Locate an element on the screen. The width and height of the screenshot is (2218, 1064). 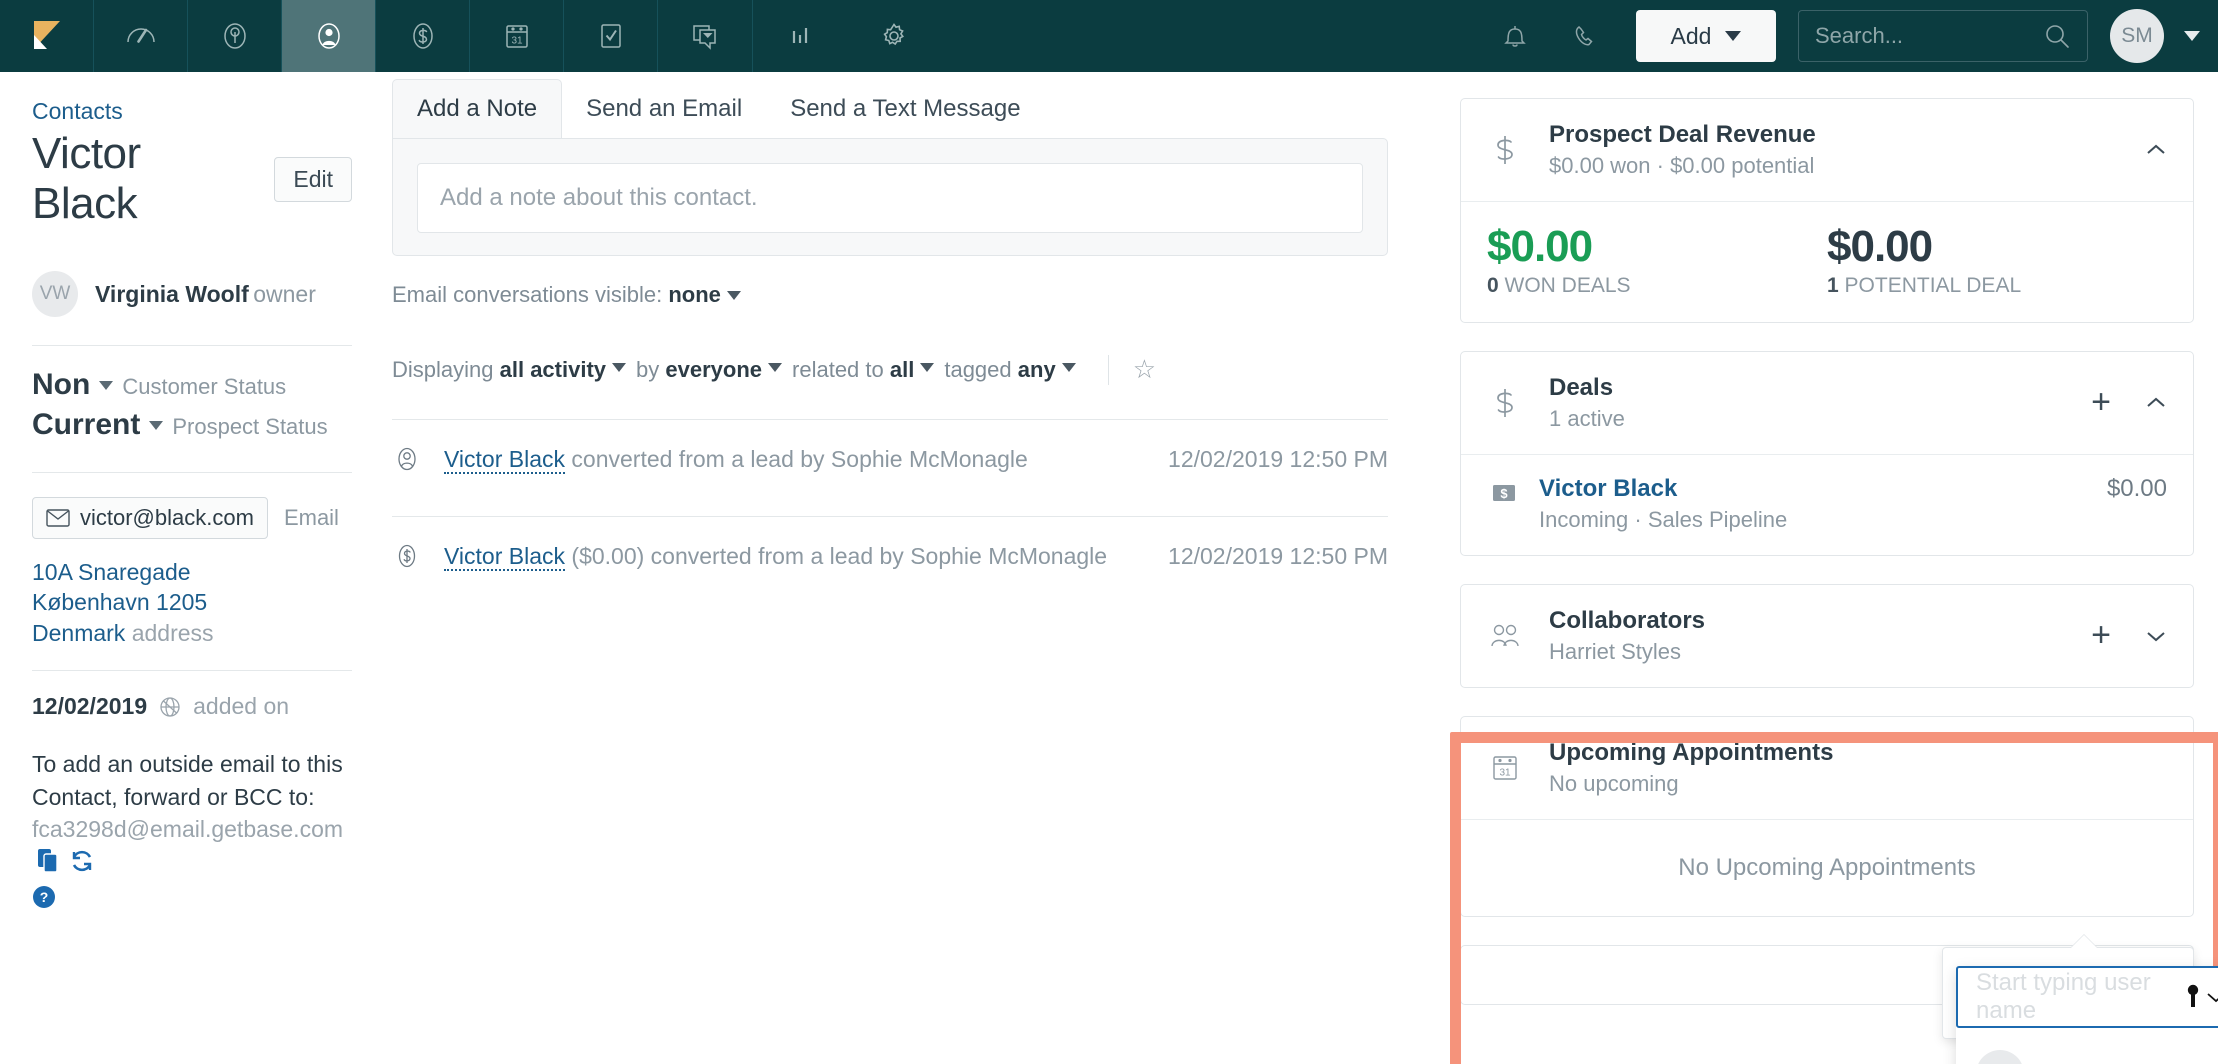
add-deal-plus-icon: + is located at coordinates (2101, 402).